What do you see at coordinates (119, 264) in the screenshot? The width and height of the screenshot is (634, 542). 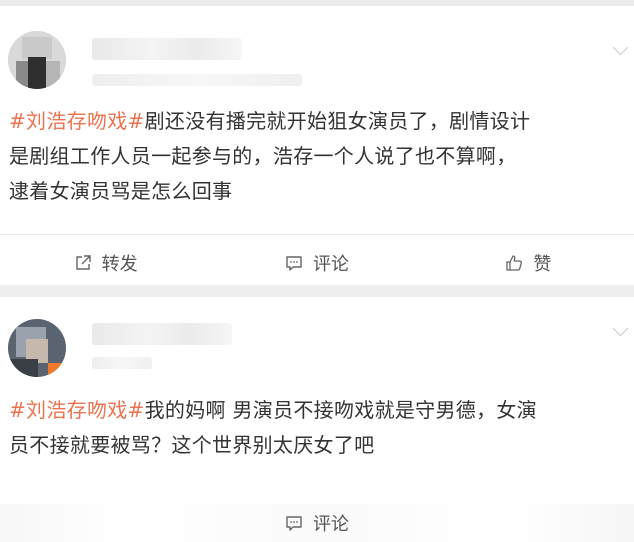 I see `repost-label: 转发` at bounding box center [119, 264].